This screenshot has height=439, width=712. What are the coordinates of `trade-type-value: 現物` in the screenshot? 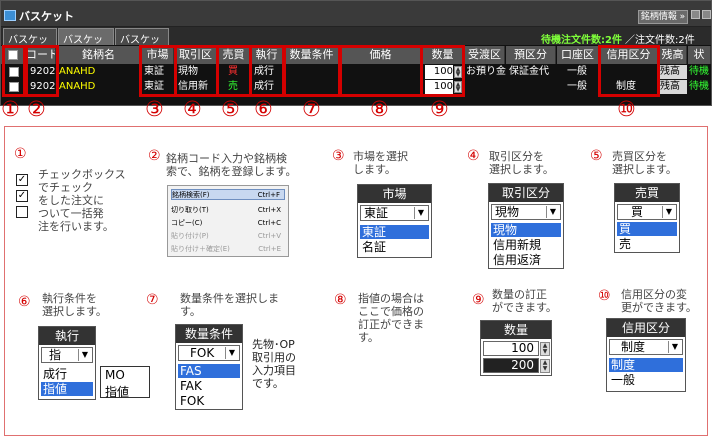 It's located at (507, 212).